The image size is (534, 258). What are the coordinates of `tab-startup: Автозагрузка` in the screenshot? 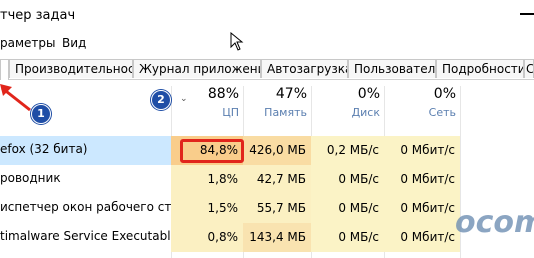 It's located at (304, 68).